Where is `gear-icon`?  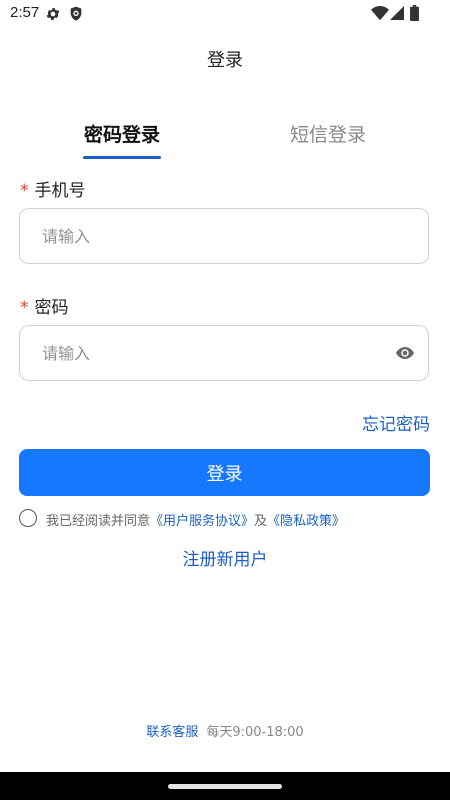 gear-icon is located at coordinates (53, 14).